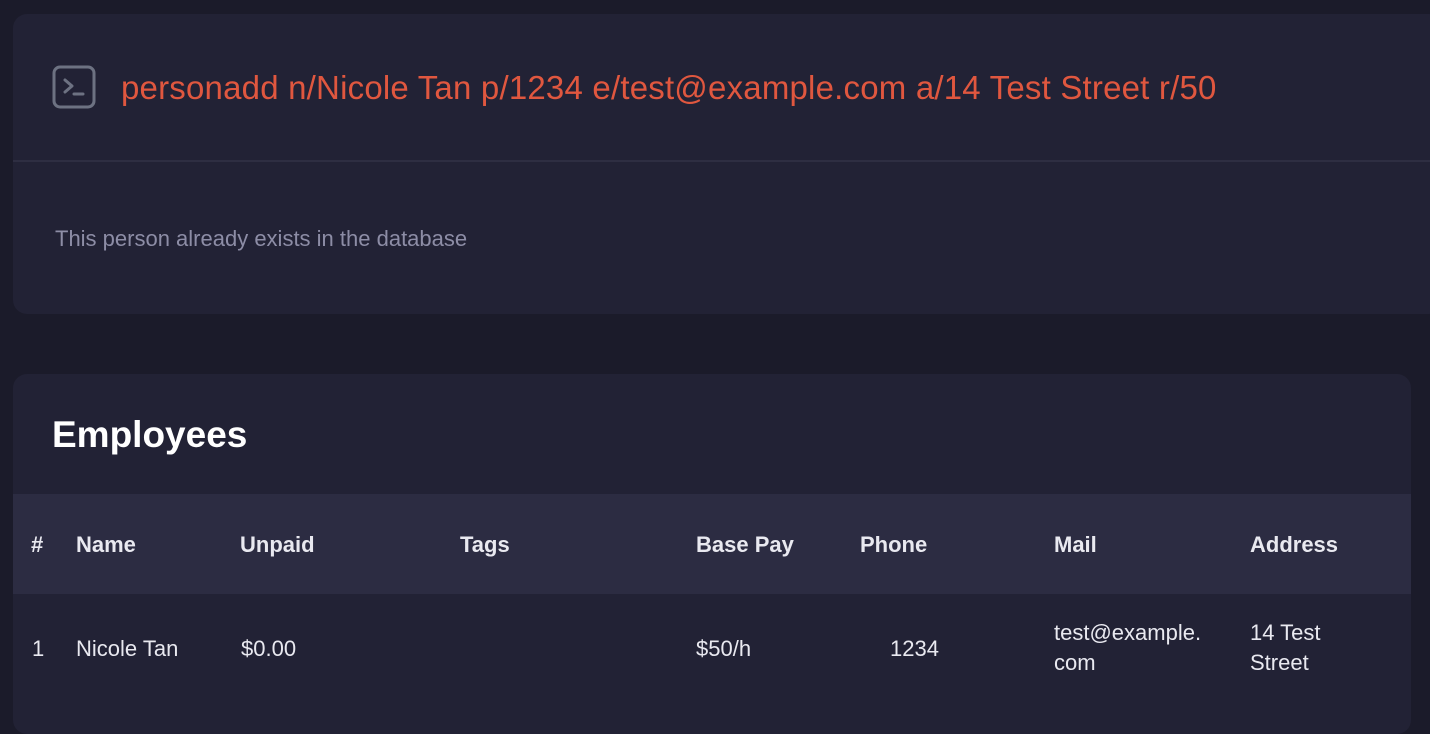 The width and height of the screenshot is (1430, 734). What do you see at coordinates (1285, 632) in the screenshot?
I see `cell-address-line-1: 14 Test` at bounding box center [1285, 632].